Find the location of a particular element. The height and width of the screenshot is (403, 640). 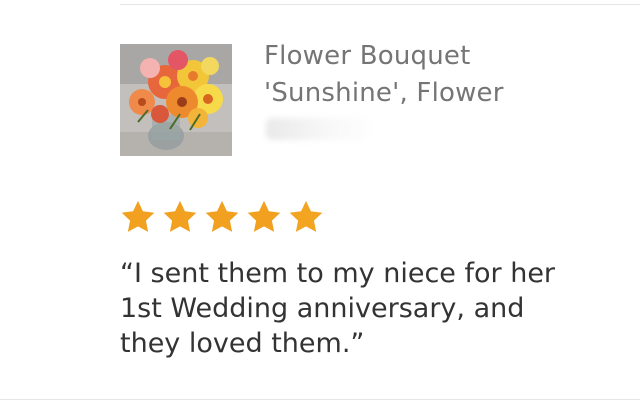

product-thumbnail is located at coordinates (176, 100).